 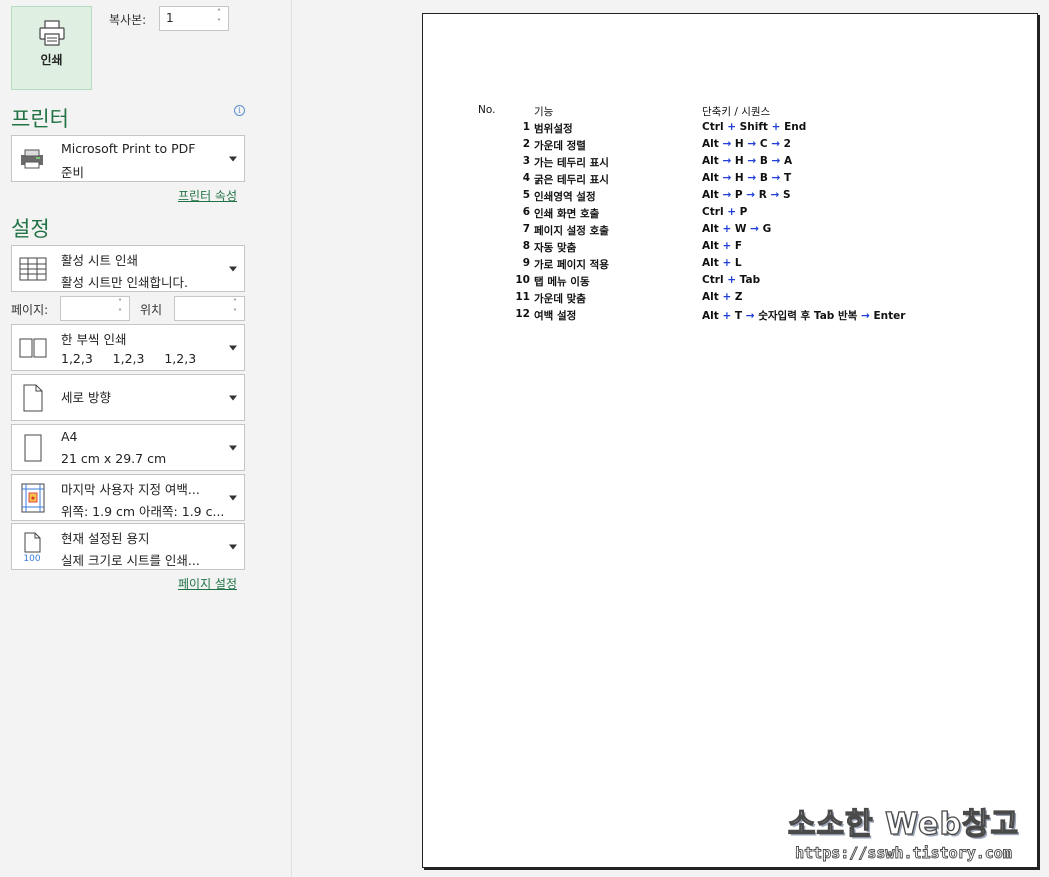 What do you see at coordinates (33, 269) in the screenshot?
I see `sheet-grid-icon` at bounding box center [33, 269].